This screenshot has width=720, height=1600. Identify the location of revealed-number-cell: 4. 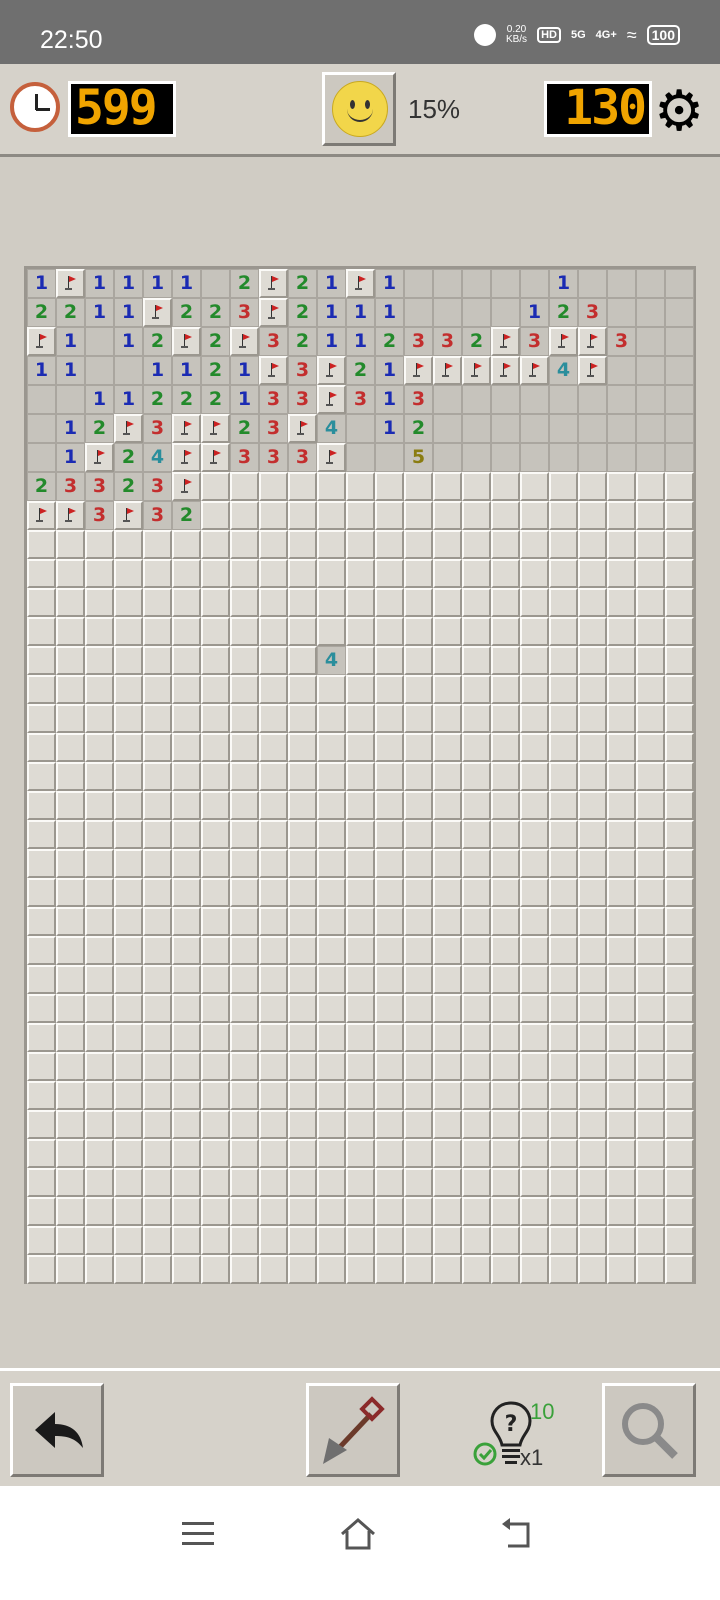
(157, 457).